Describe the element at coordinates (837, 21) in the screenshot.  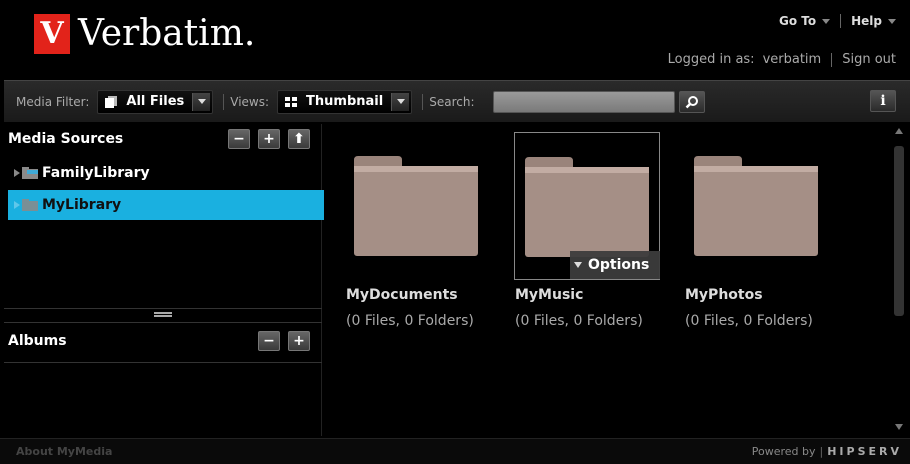
I see `top-menu: Go To Help` at that location.